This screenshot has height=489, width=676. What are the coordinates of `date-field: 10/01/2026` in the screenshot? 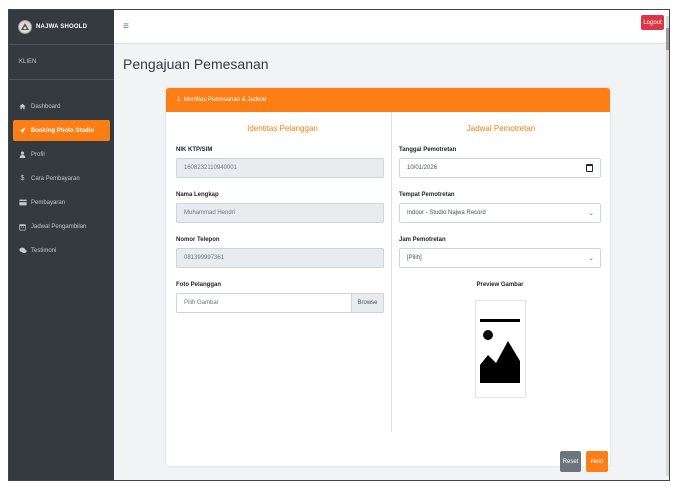 It's located at (500, 168).